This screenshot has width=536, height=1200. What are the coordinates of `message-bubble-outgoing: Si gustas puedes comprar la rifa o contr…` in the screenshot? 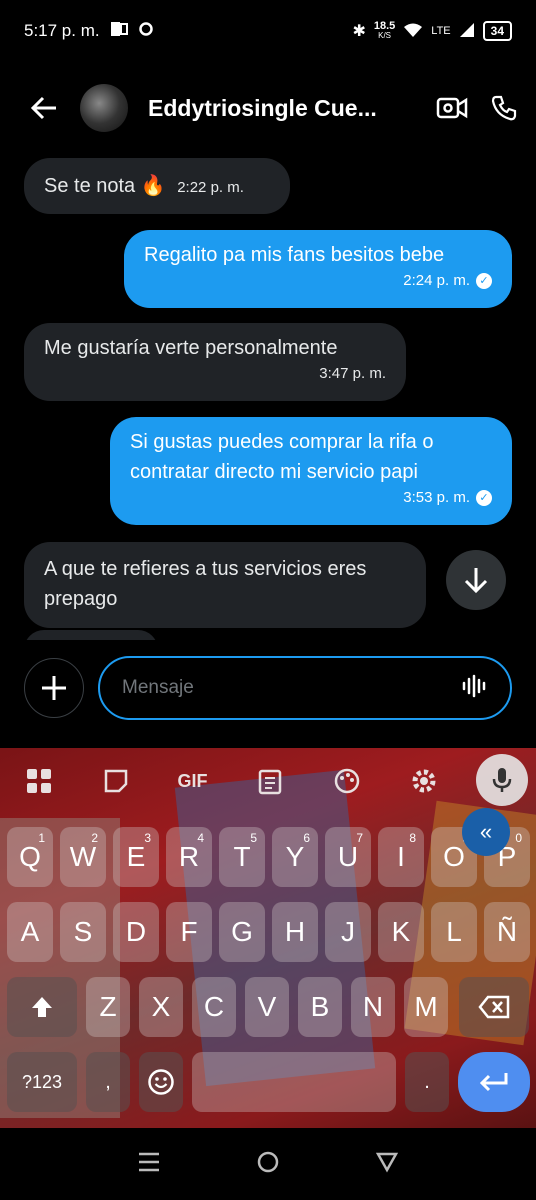 It's located at (311, 471).